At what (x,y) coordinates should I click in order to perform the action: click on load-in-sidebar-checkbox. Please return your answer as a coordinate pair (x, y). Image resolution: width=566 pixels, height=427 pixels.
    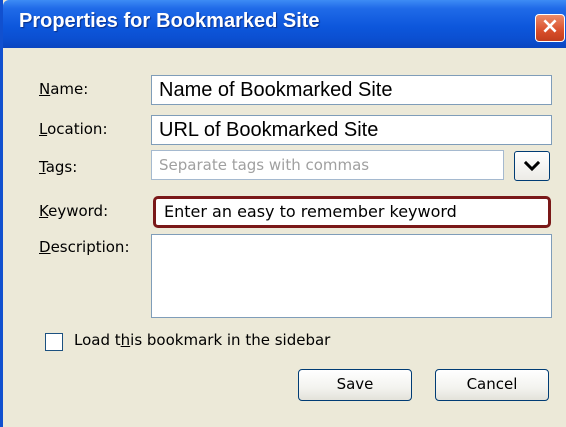
    Looking at the image, I should click on (54, 342).